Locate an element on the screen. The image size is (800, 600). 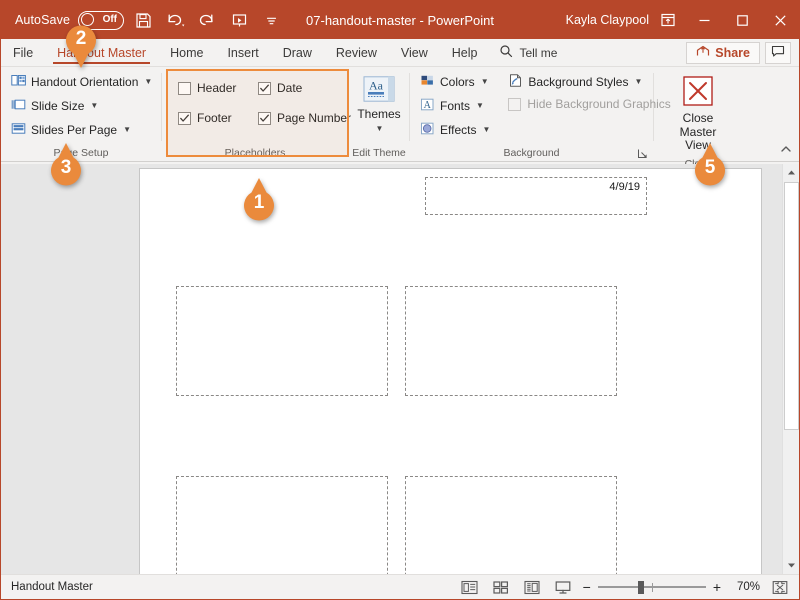
zoom-out-button: − is located at coordinates (587, 587).